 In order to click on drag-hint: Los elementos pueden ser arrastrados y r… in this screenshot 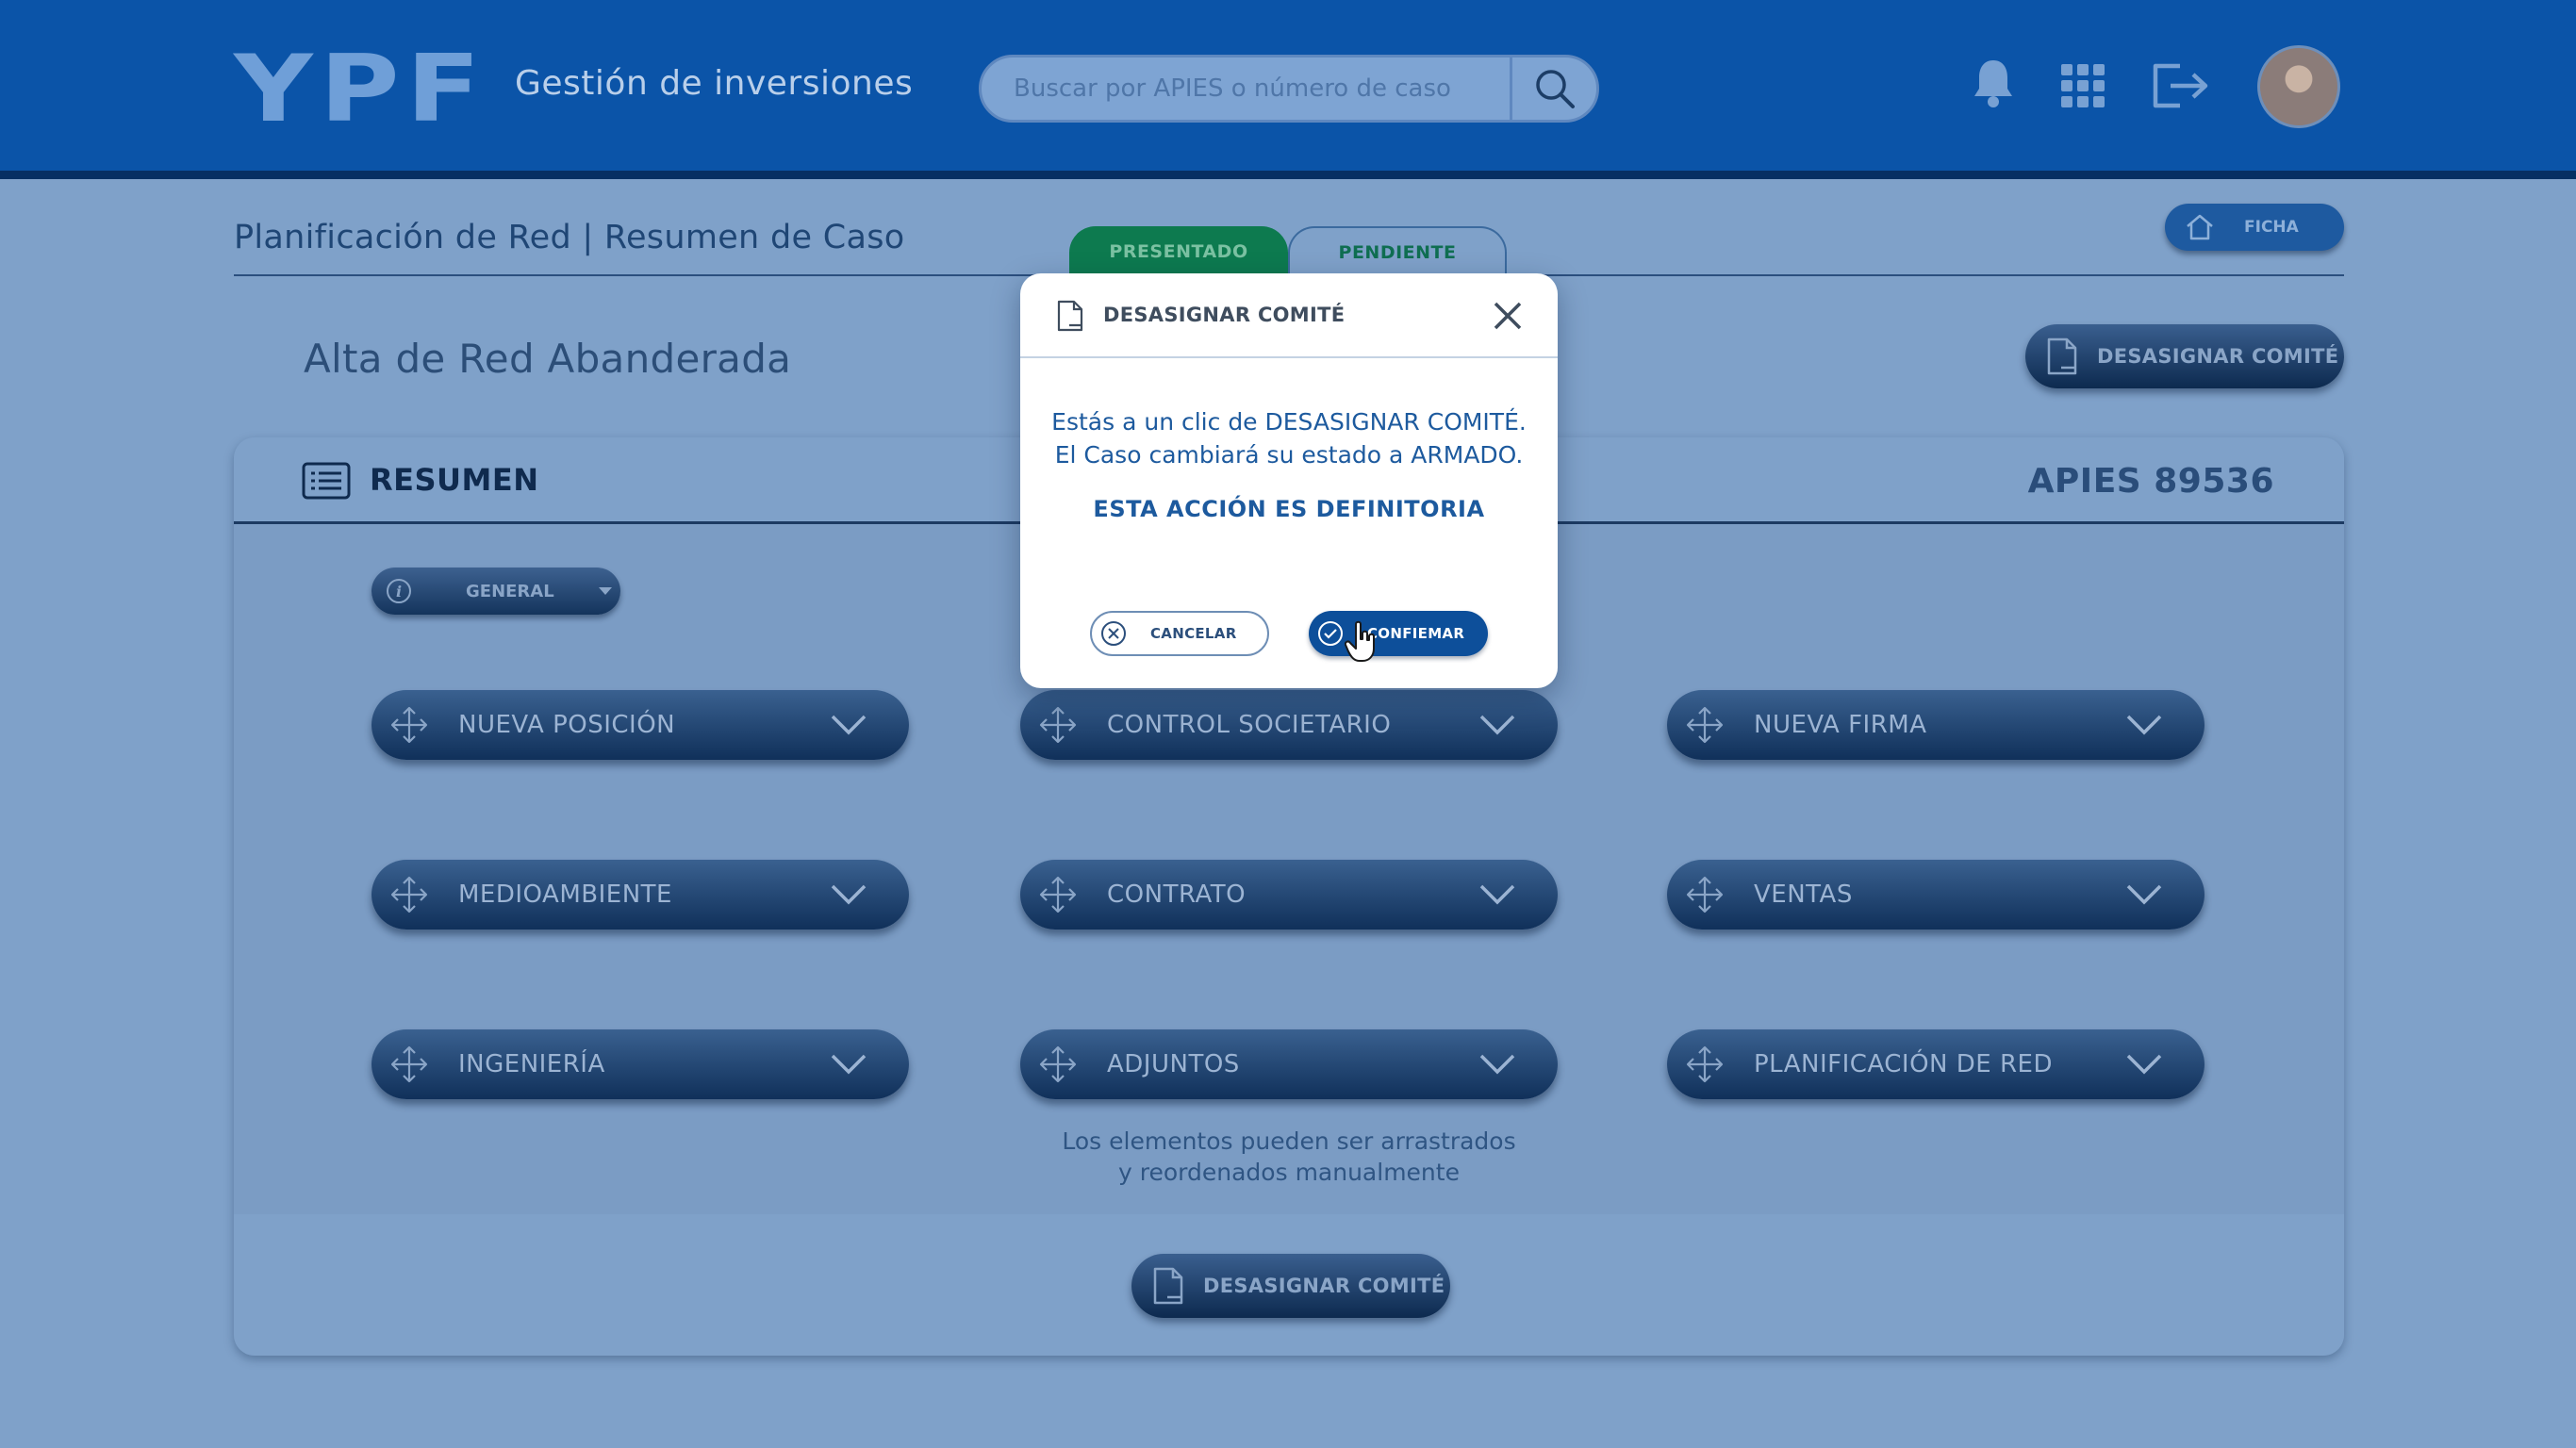, I will do `click(1289, 1157)`.